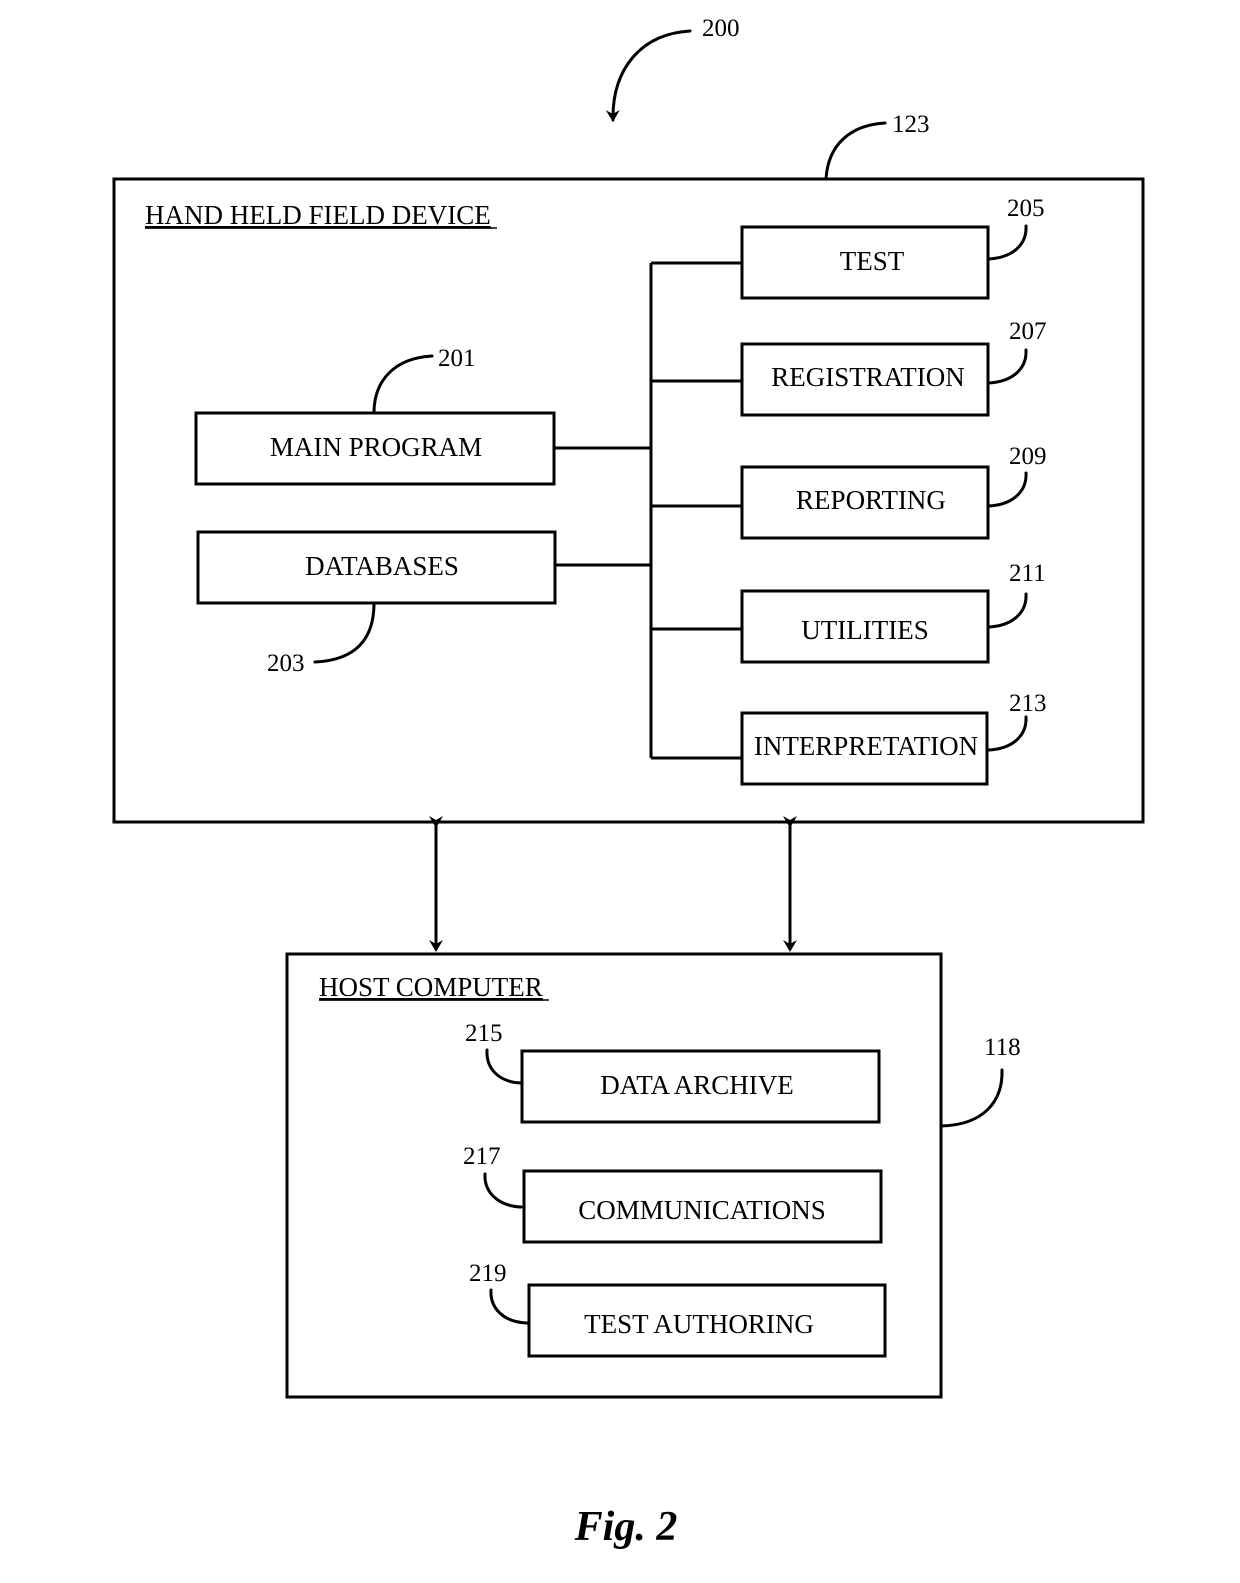  What do you see at coordinates (1028, 456) in the screenshot?
I see `reporting-ref: 209` at bounding box center [1028, 456].